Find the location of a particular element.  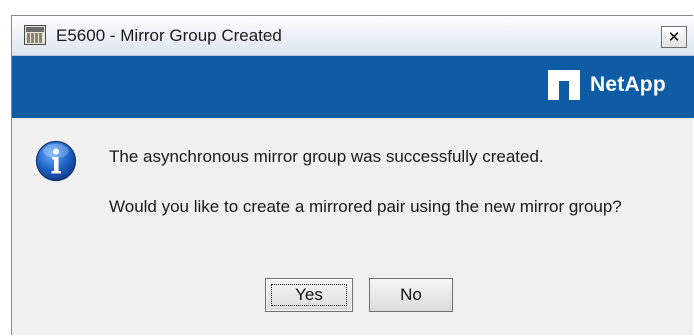

no-button: No is located at coordinates (411, 295).